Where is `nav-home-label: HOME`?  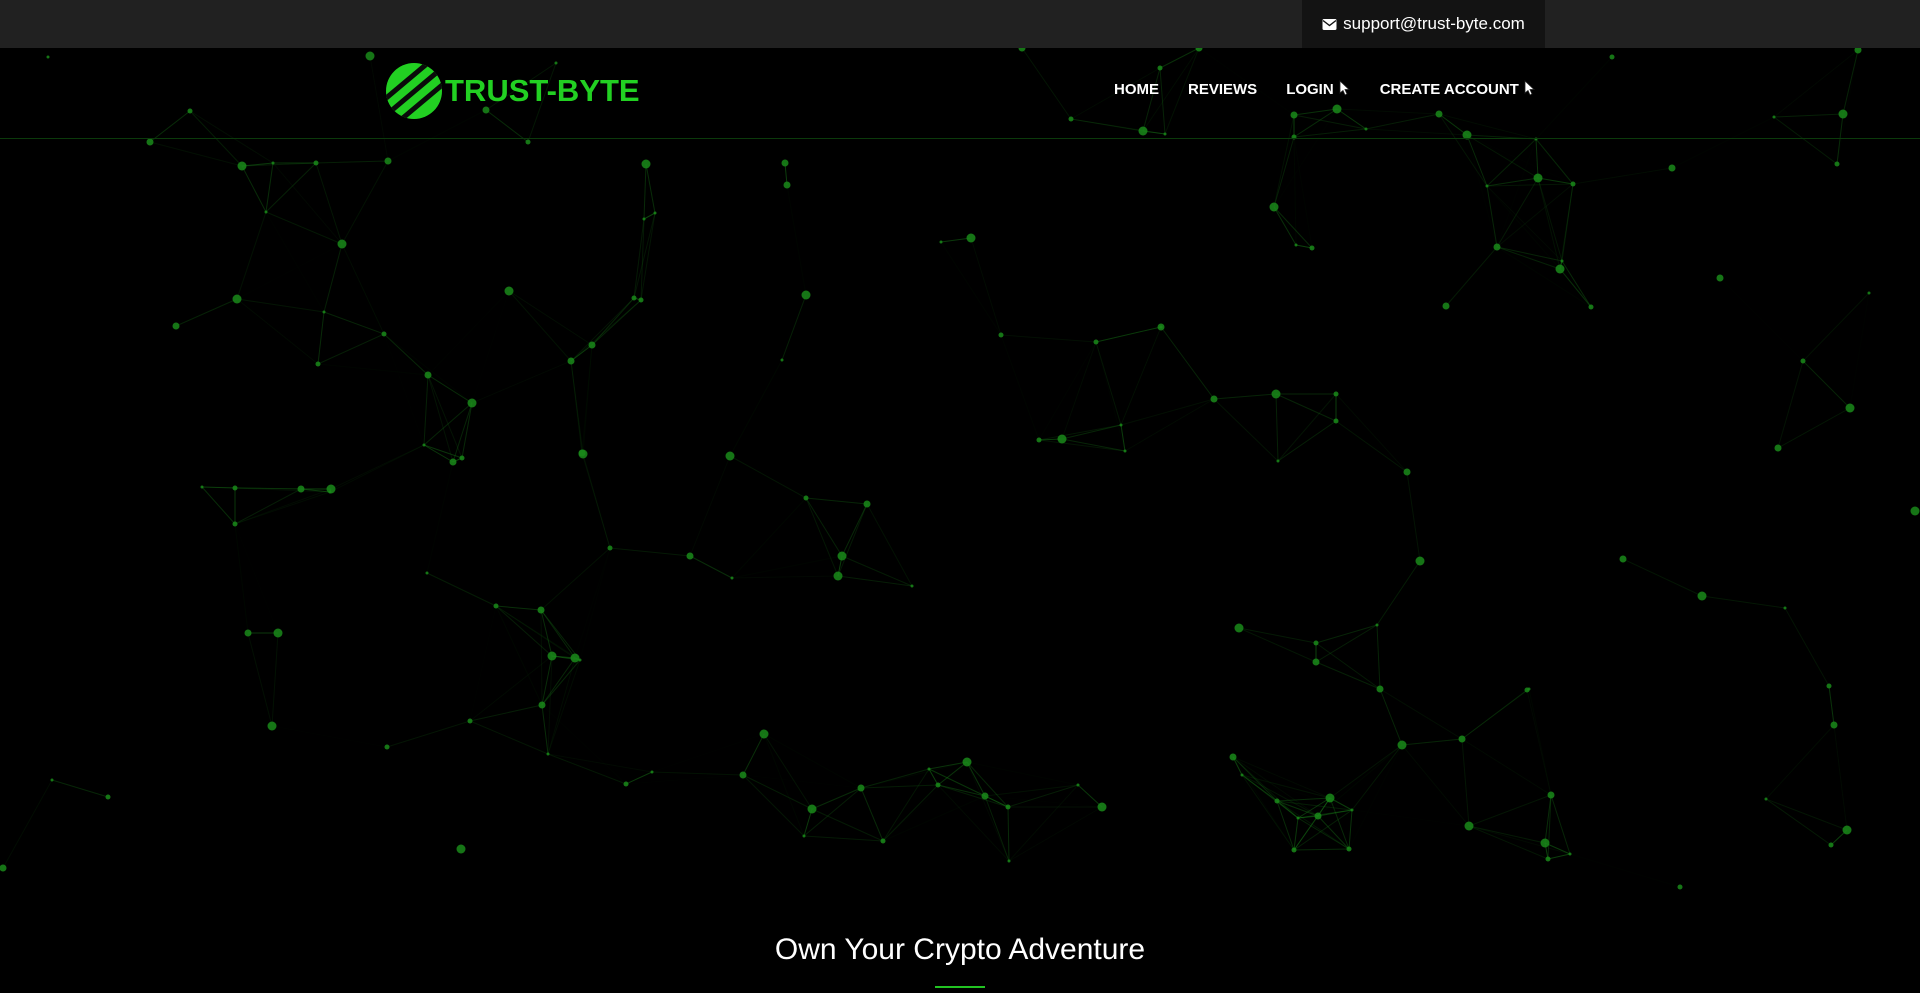 nav-home-label: HOME is located at coordinates (1136, 89).